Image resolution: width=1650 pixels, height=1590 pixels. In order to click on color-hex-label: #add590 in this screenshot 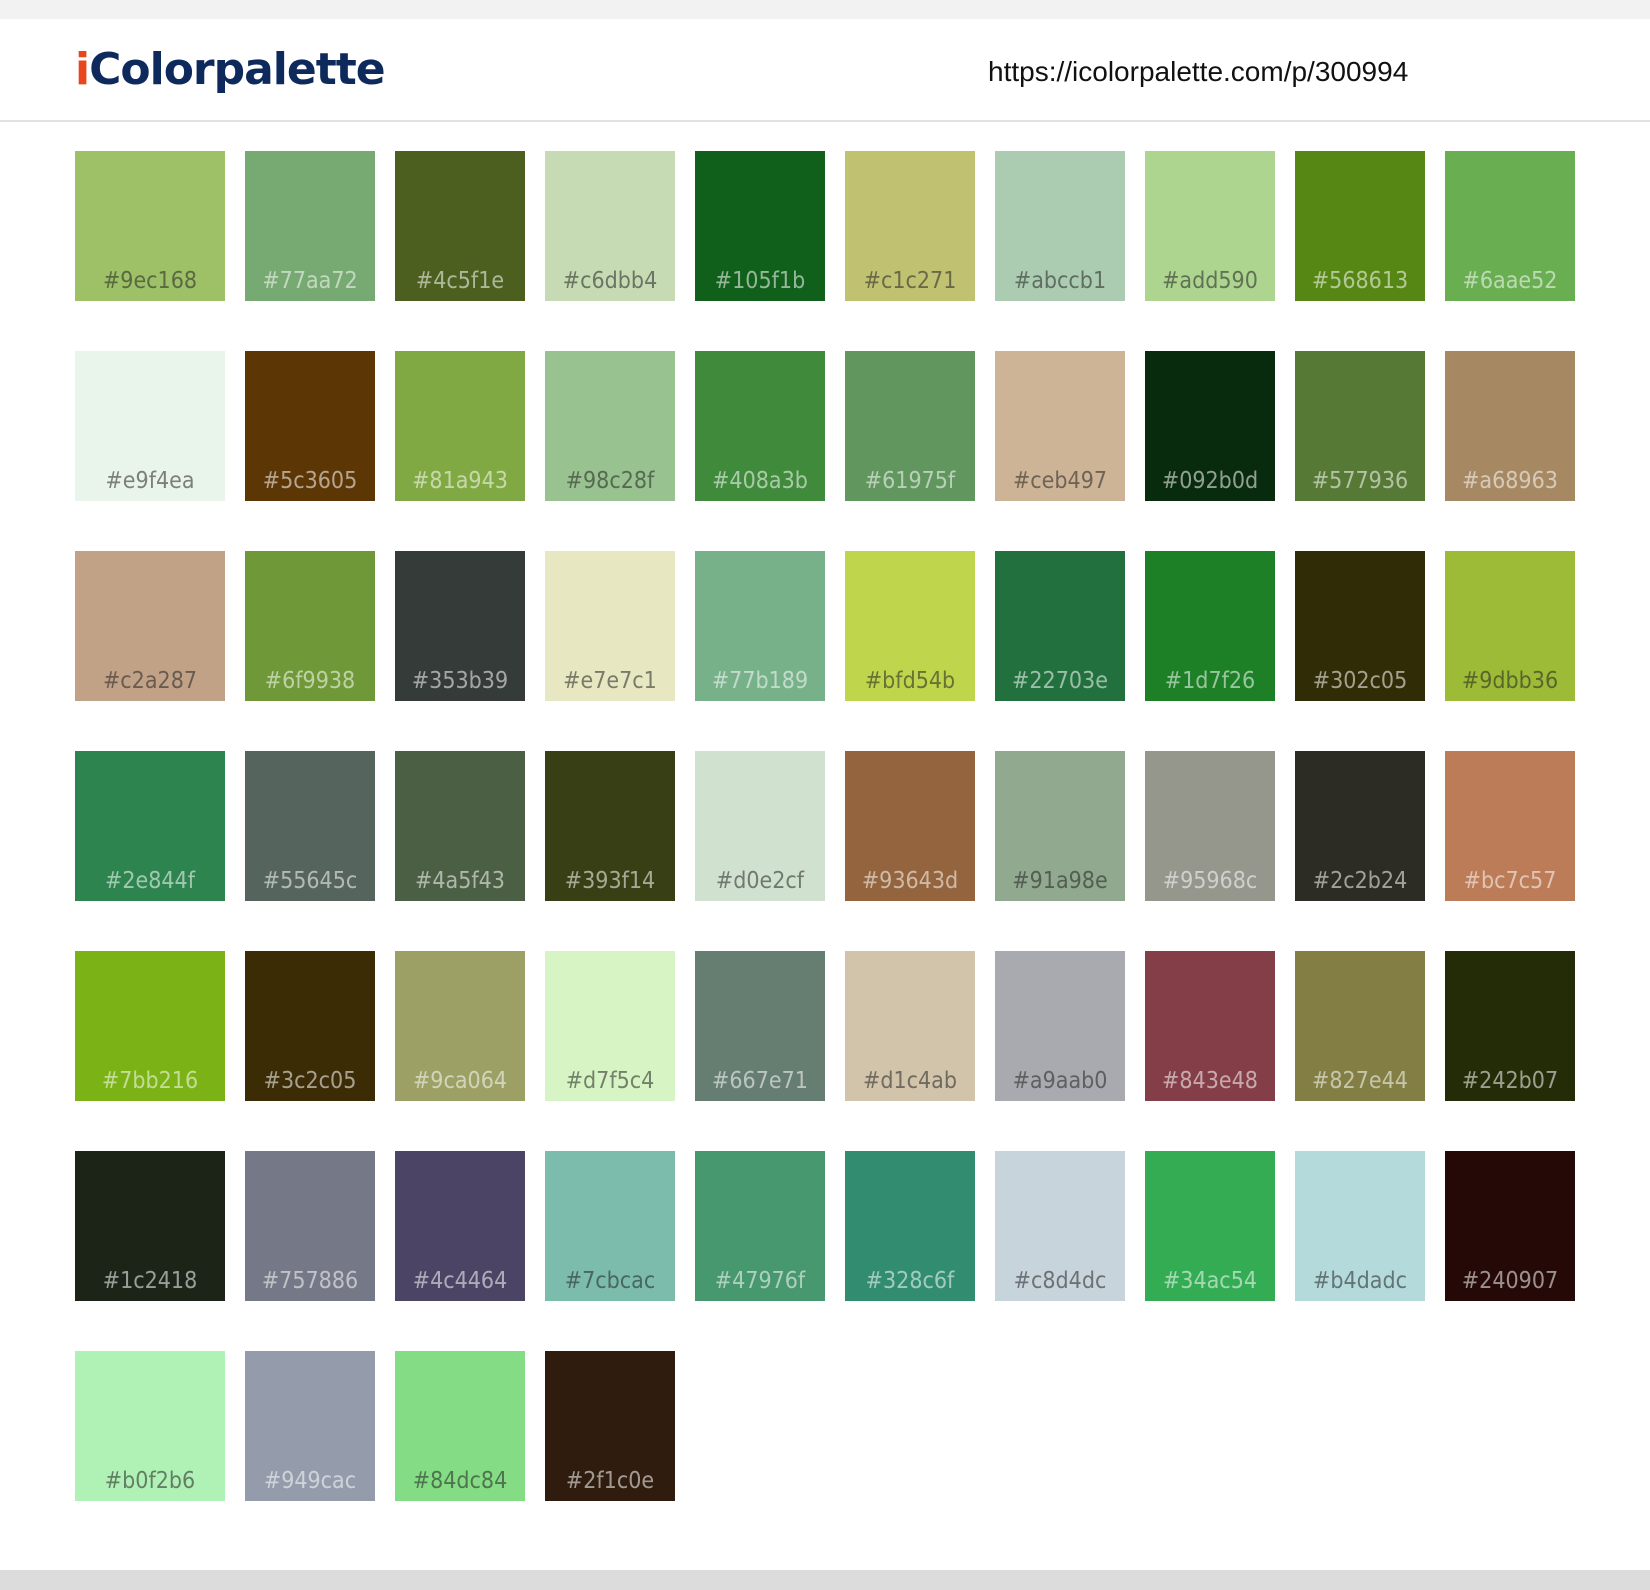, I will do `click(1210, 281)`.